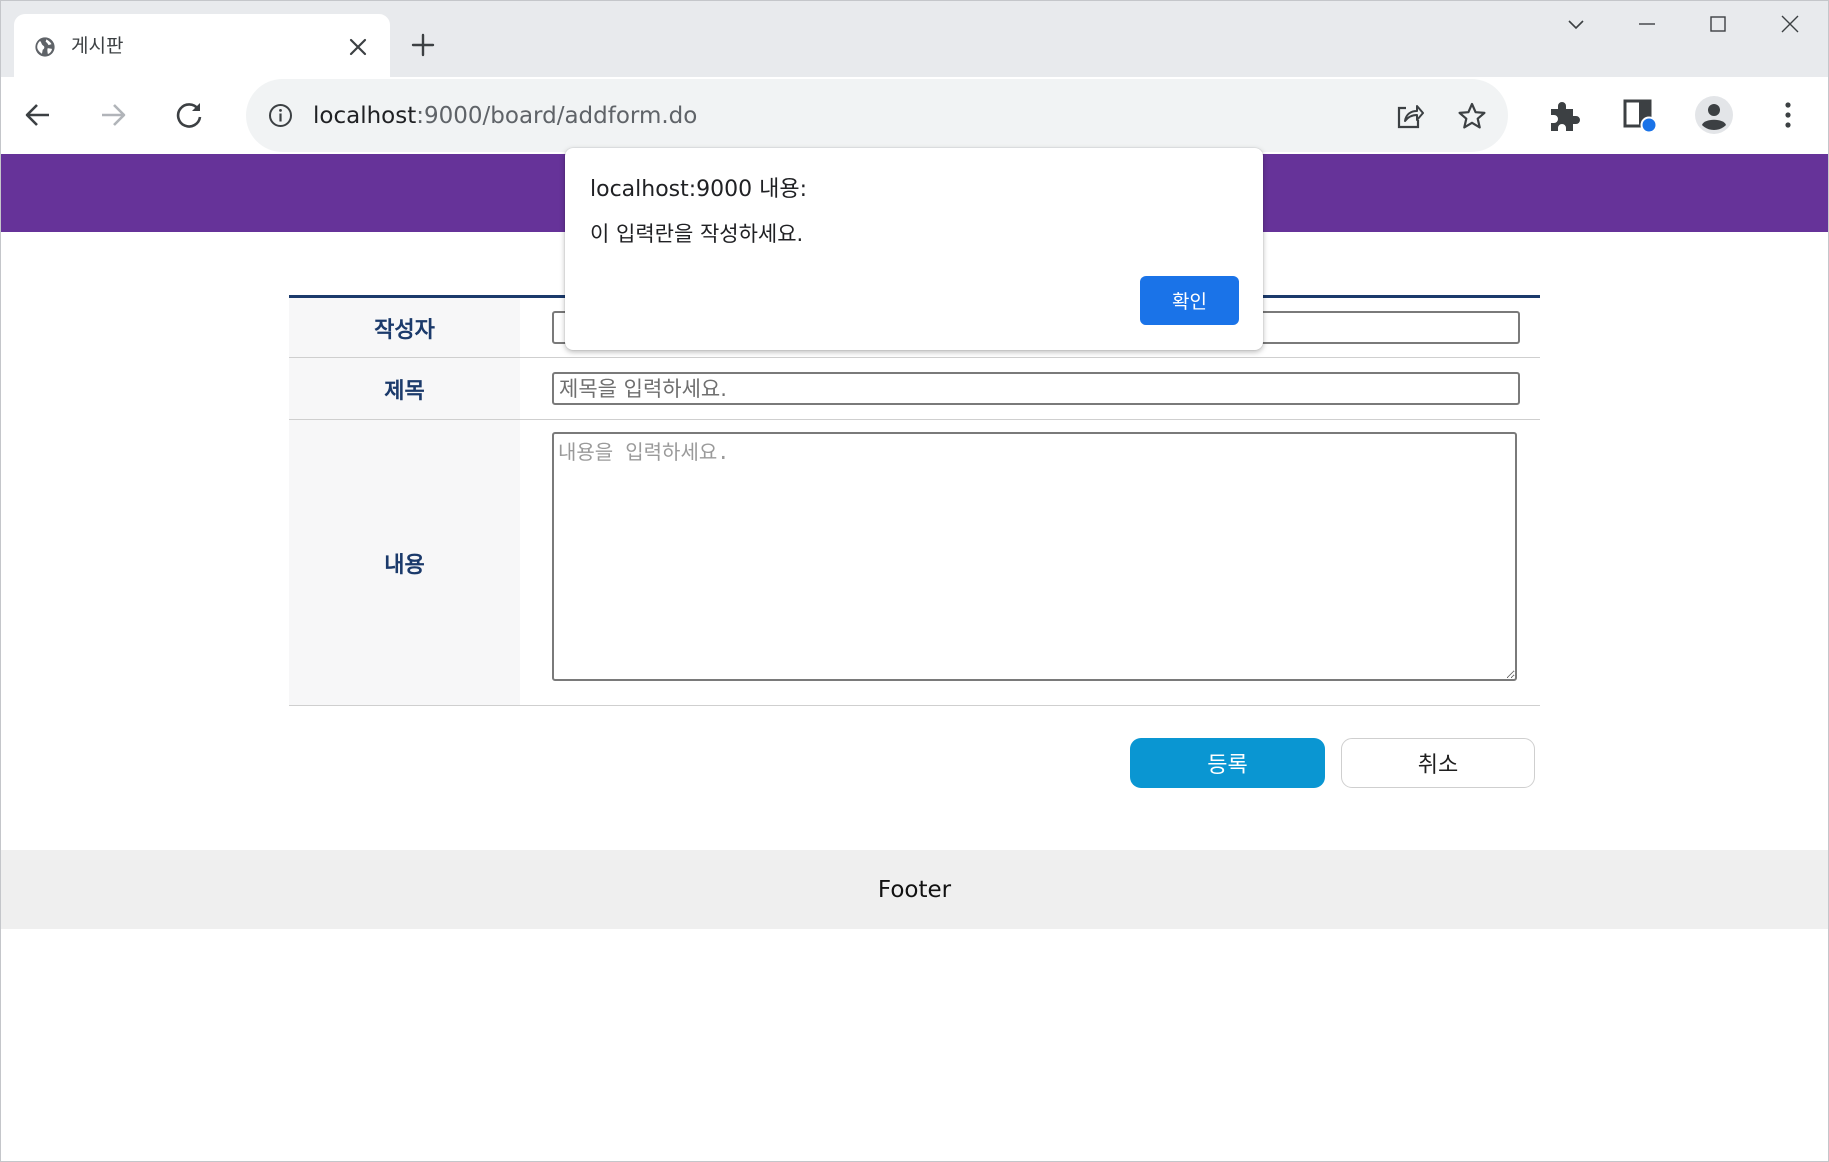  What do you see at coordinates (1189, 300) in the screenshot?
I see `dialog-ok-button: 확인` at bounding box center [1189, 300].